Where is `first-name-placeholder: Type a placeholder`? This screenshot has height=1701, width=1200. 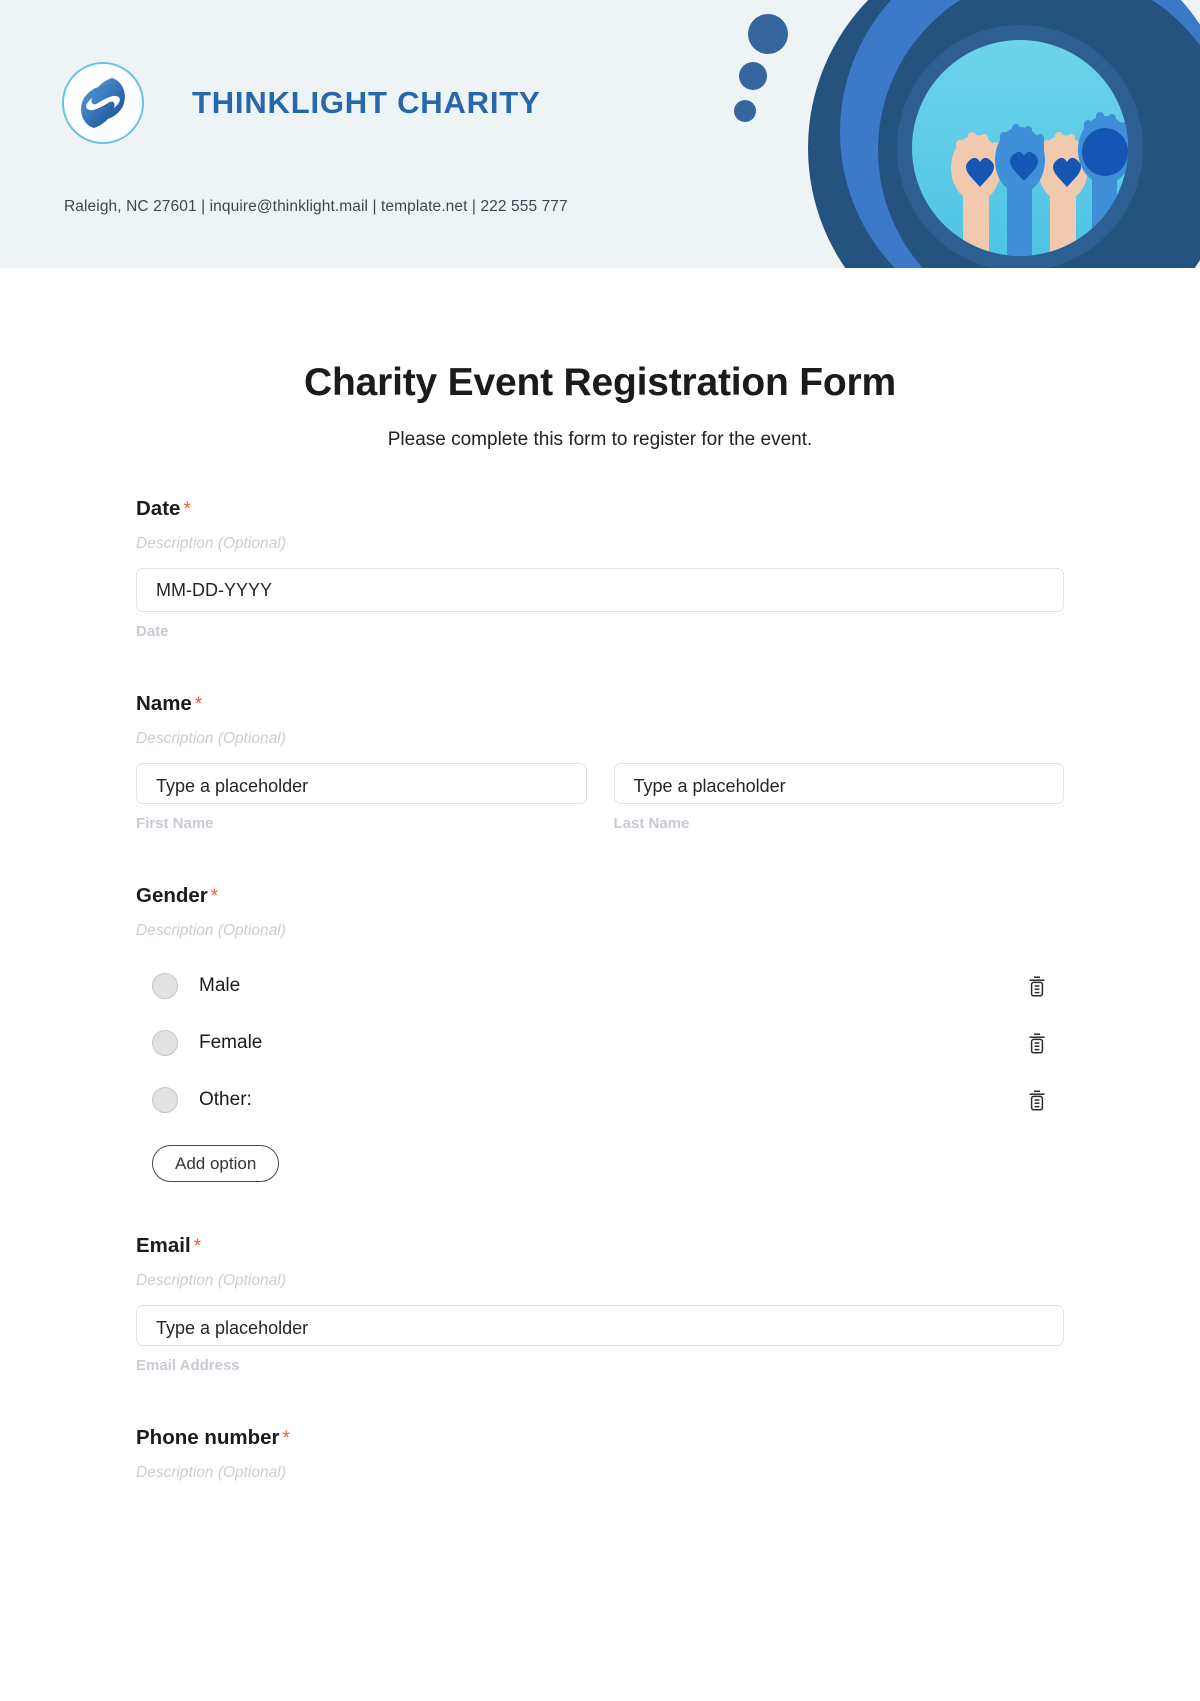
first-name-placeholder: Type a placeholder is located at coordinates (232, 786).